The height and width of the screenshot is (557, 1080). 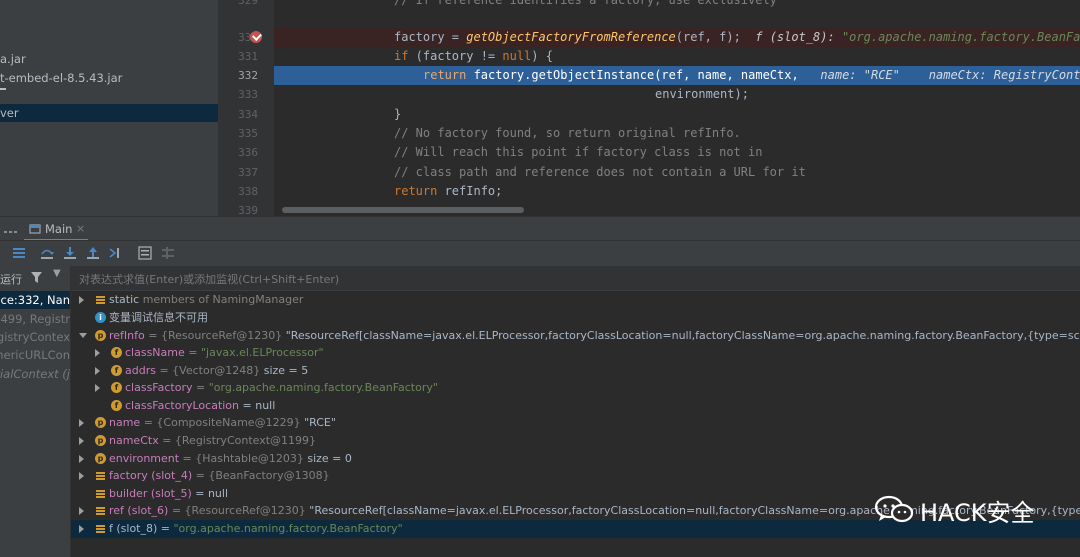 What do you see at coordinates (80, 228) in the screenshot?
I see `tab-close-icon: ×` at bounding box center [80, 228].